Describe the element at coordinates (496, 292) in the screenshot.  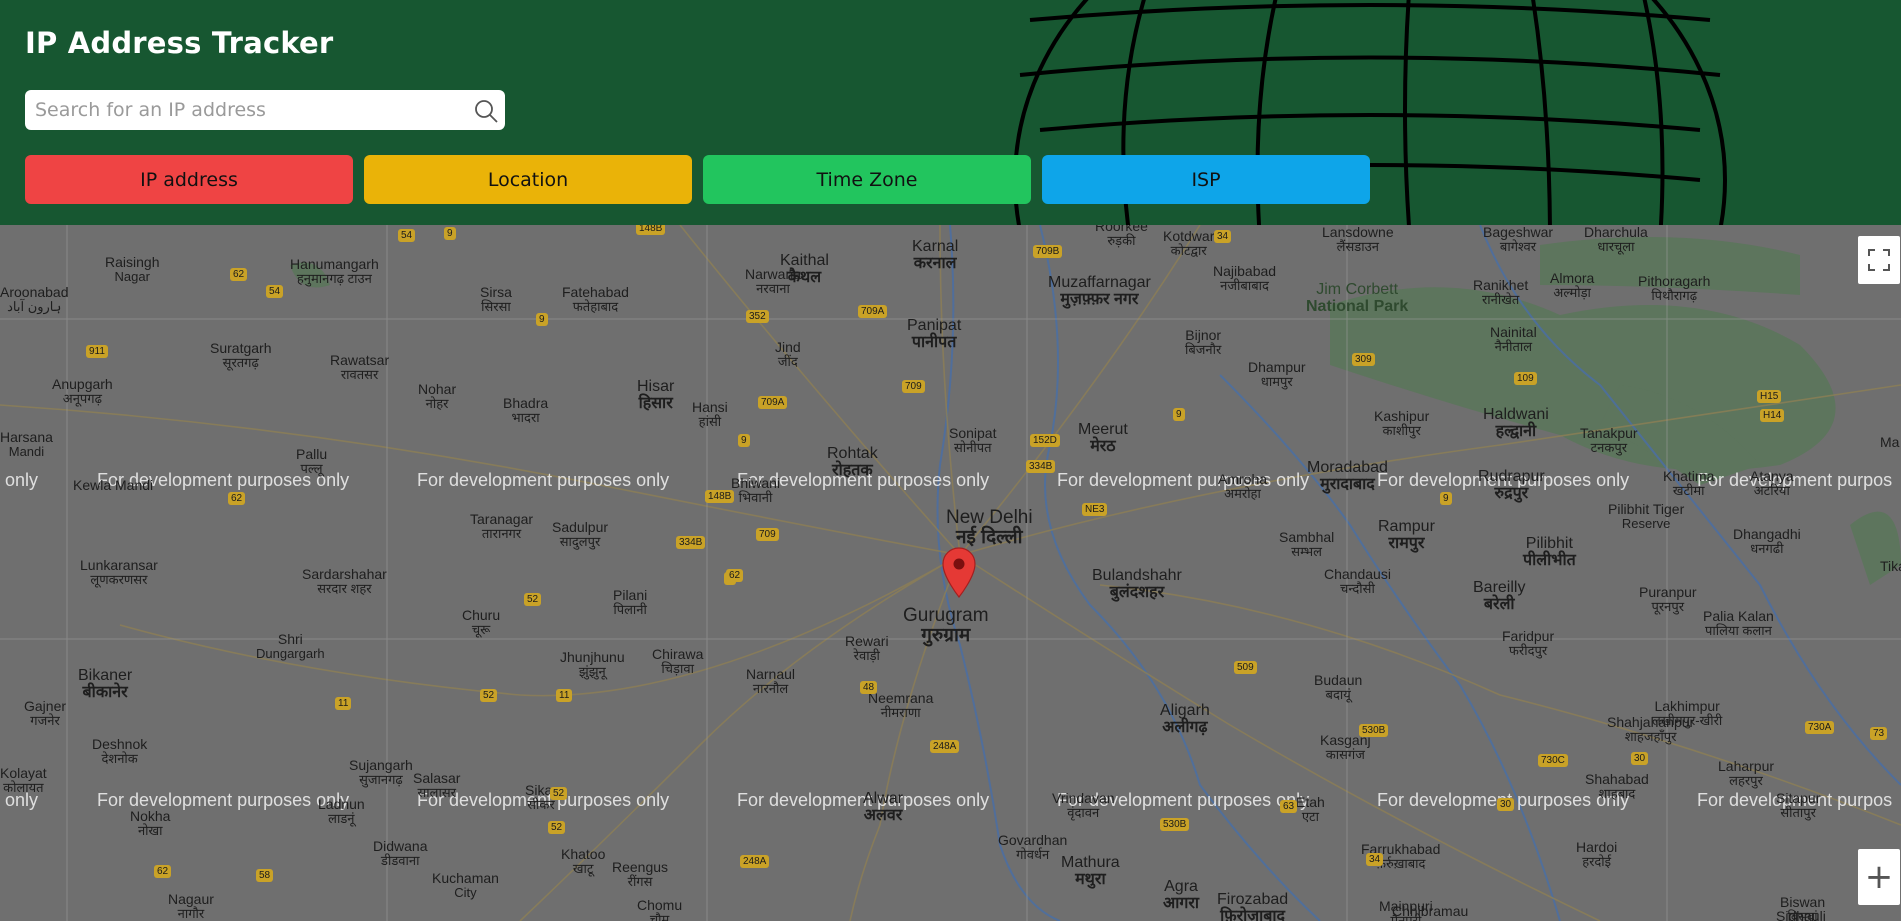
I see `place-name-en: Sirsa` at that location.